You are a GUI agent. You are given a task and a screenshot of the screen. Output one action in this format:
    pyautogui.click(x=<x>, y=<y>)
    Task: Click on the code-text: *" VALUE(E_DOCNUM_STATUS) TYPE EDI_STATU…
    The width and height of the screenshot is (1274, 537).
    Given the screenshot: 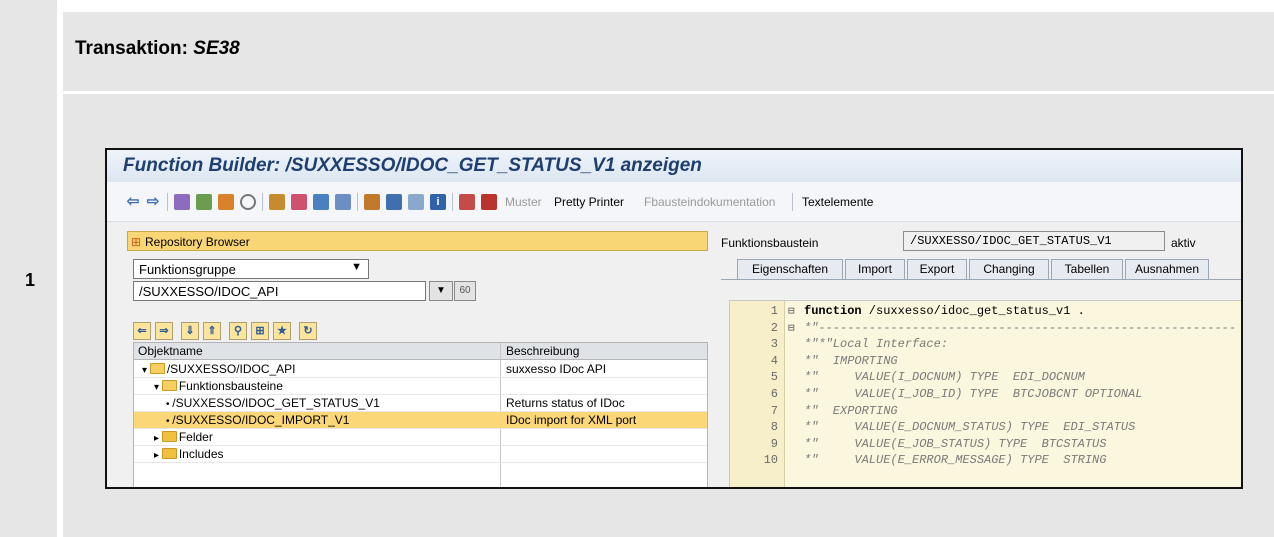 What is the action you would take?
    pyautogui.click(x=969, y=427)
    